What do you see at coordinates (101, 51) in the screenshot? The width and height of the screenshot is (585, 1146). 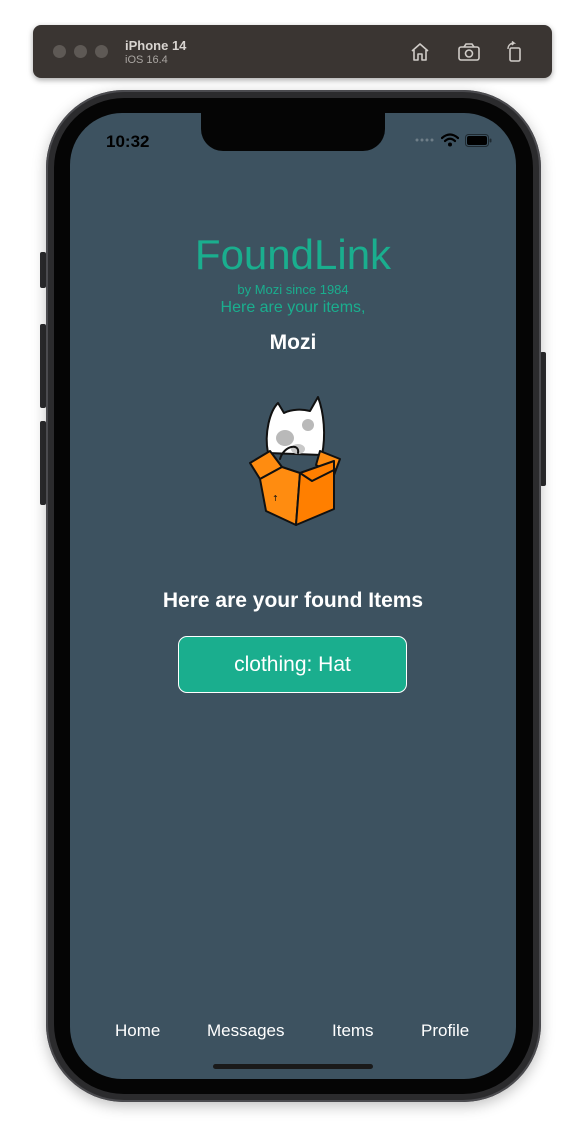 I see `window-zoom-button` at bounding box center [101, 51].